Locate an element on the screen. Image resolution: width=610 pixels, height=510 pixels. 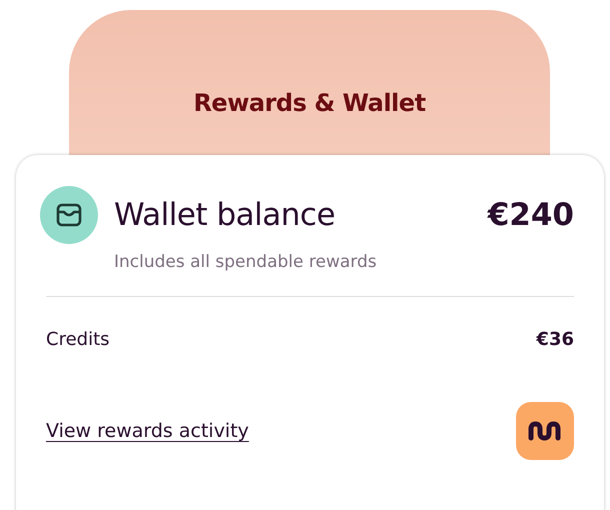
wallet-subtitle: Includes all spendable rewards is located at coordinates (246, 262).